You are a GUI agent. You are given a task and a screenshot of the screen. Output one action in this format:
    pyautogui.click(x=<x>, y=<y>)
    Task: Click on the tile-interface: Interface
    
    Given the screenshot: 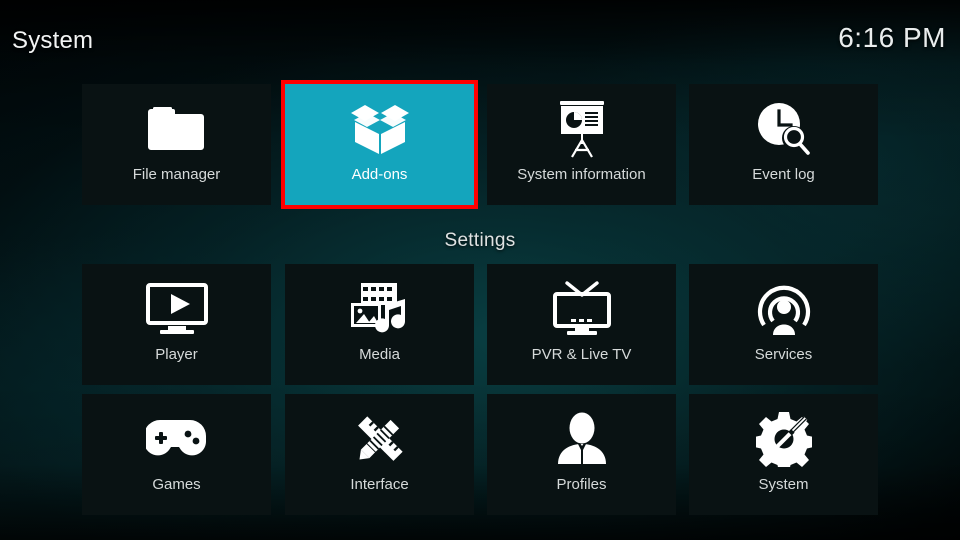 What is the action you would take?
    pyautogui.click(x=379, y=454)
    